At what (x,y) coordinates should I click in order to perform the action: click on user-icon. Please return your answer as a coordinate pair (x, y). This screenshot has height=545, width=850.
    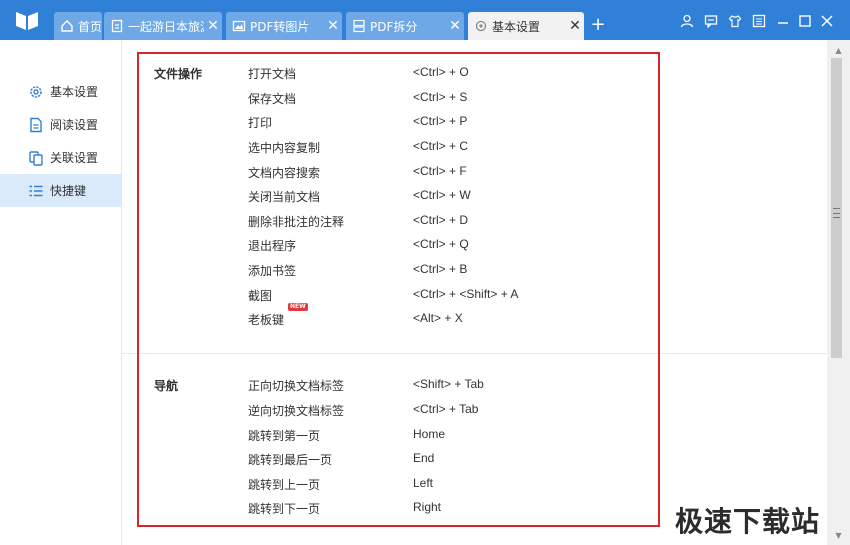
    Looking at the image, I should click on (687, 21).